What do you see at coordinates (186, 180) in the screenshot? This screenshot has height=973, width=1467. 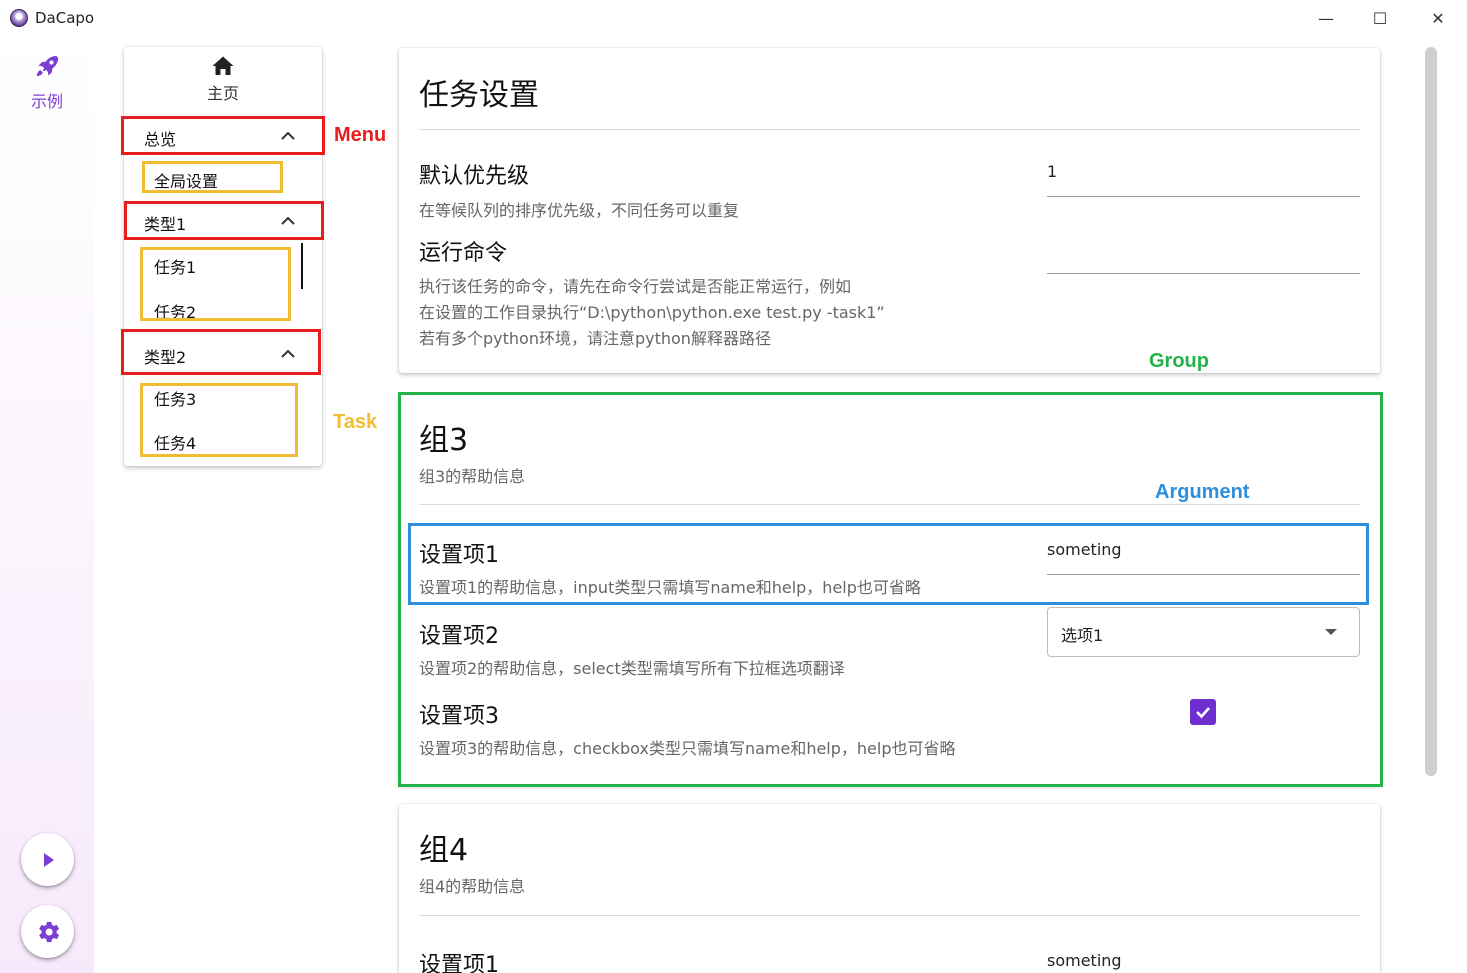 I see `task-item-global-settings: 全局设置` at bounding box center [186, 180].